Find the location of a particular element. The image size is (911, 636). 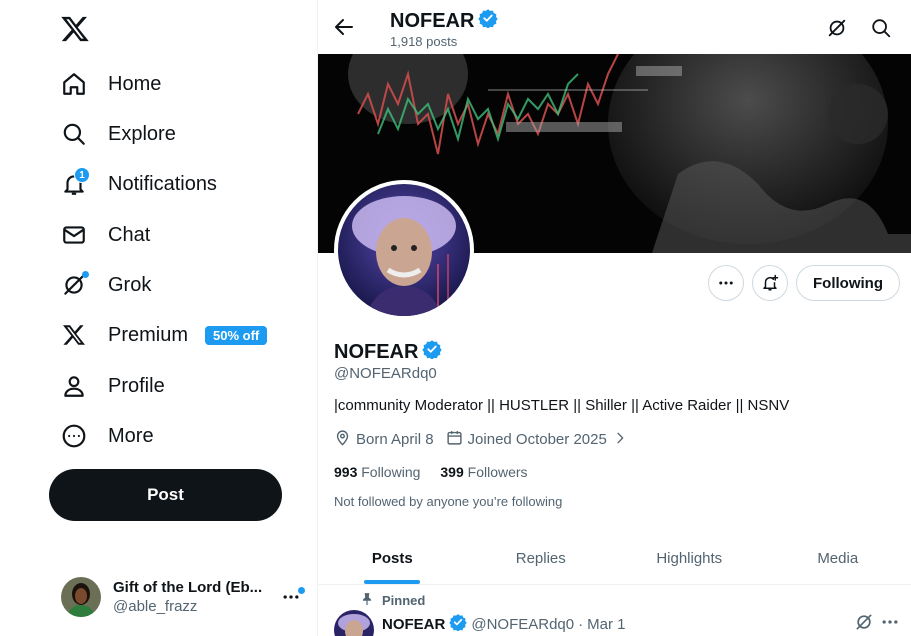

following-button: Following is located at coordinates (848, 283).